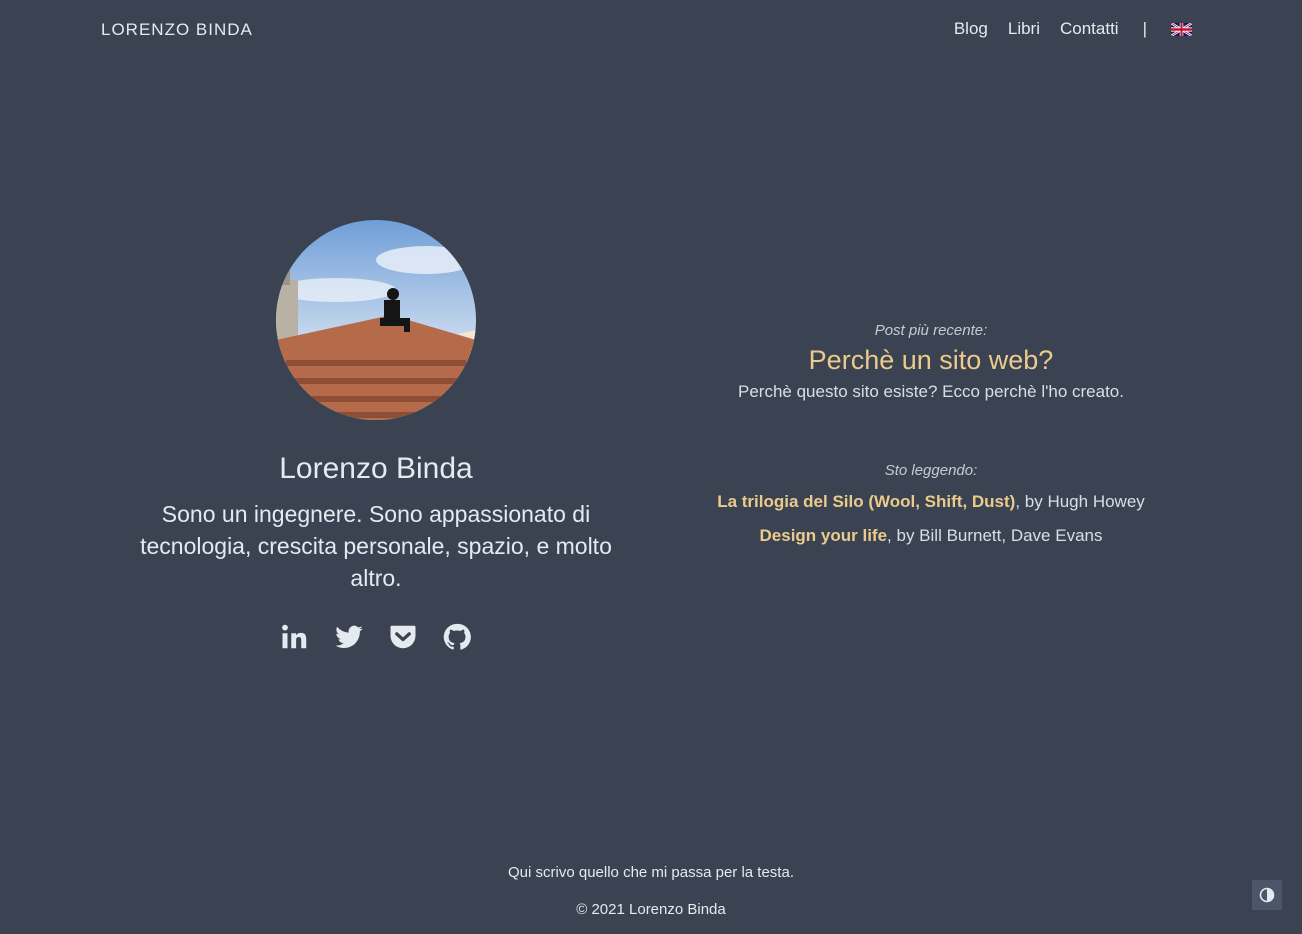  I want to click on linkedin-link, so click(295, 637).